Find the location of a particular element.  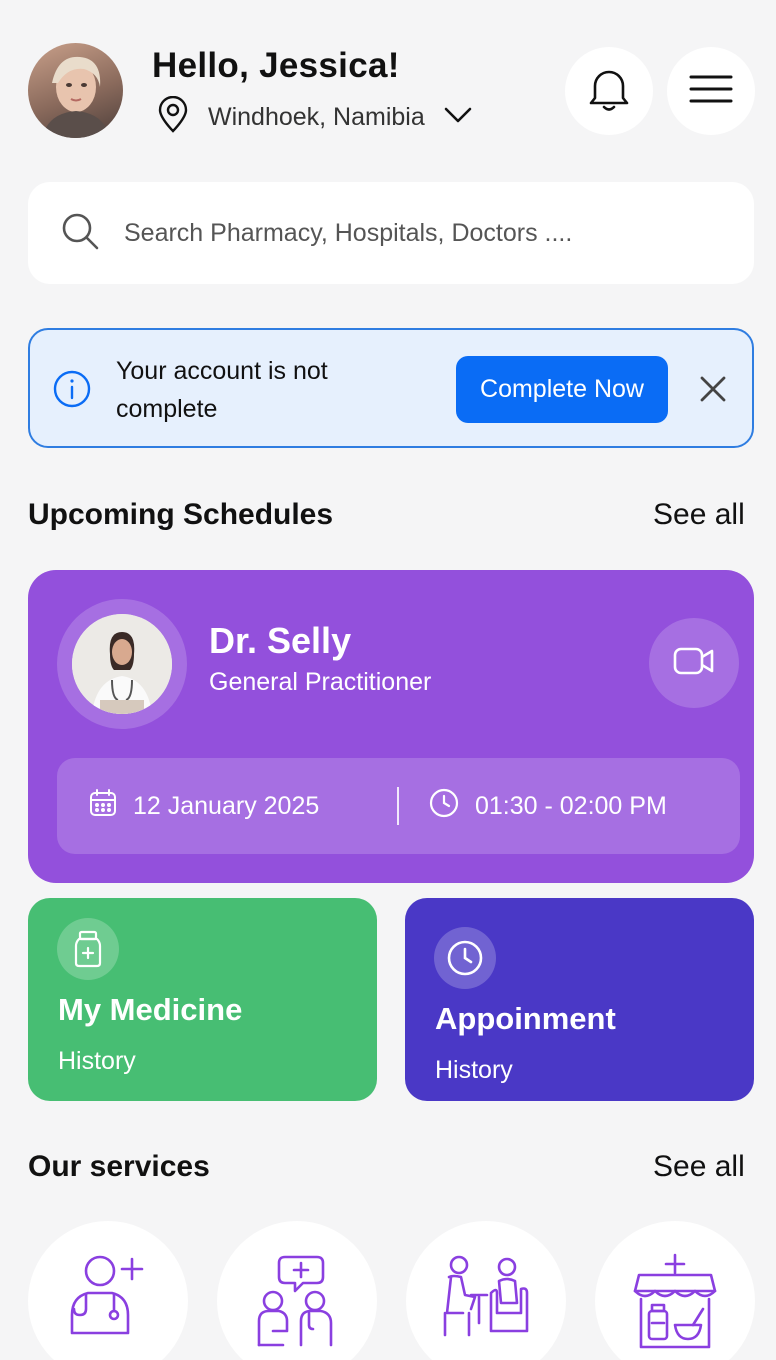

menu-button is located at coordinates (711, 91).